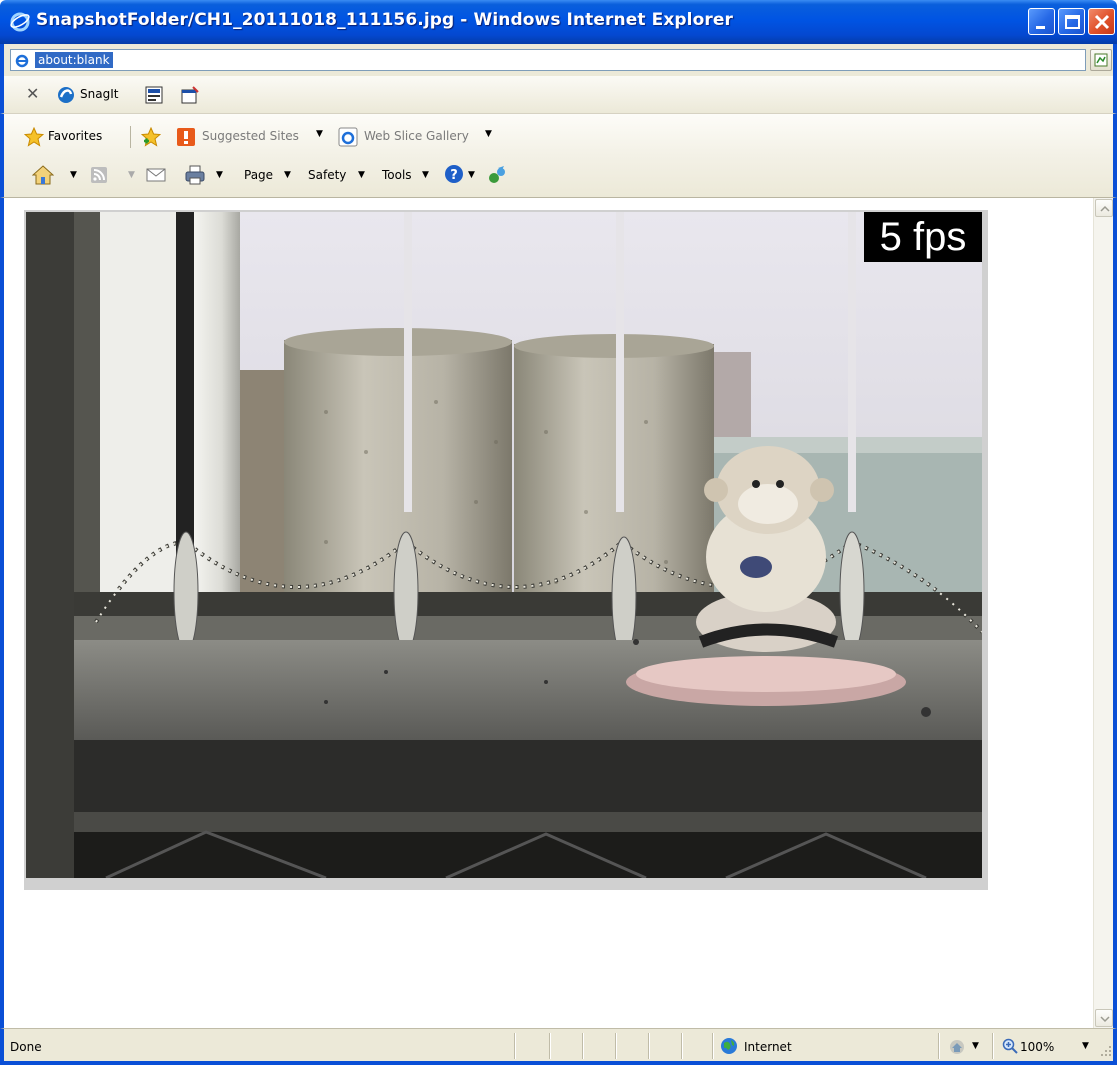 Image resolution: width=1117 pixels, height=1065 pixels. I want to click on page-dropdown-icon: ▼, so click(287, 175).